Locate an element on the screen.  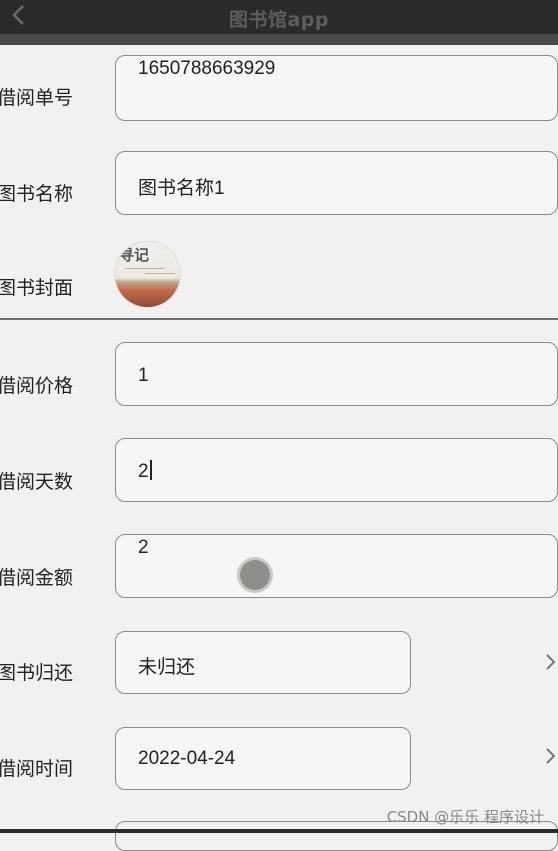
borrow-time-value: 2022-04-24 is located at coordinates (187, 758).